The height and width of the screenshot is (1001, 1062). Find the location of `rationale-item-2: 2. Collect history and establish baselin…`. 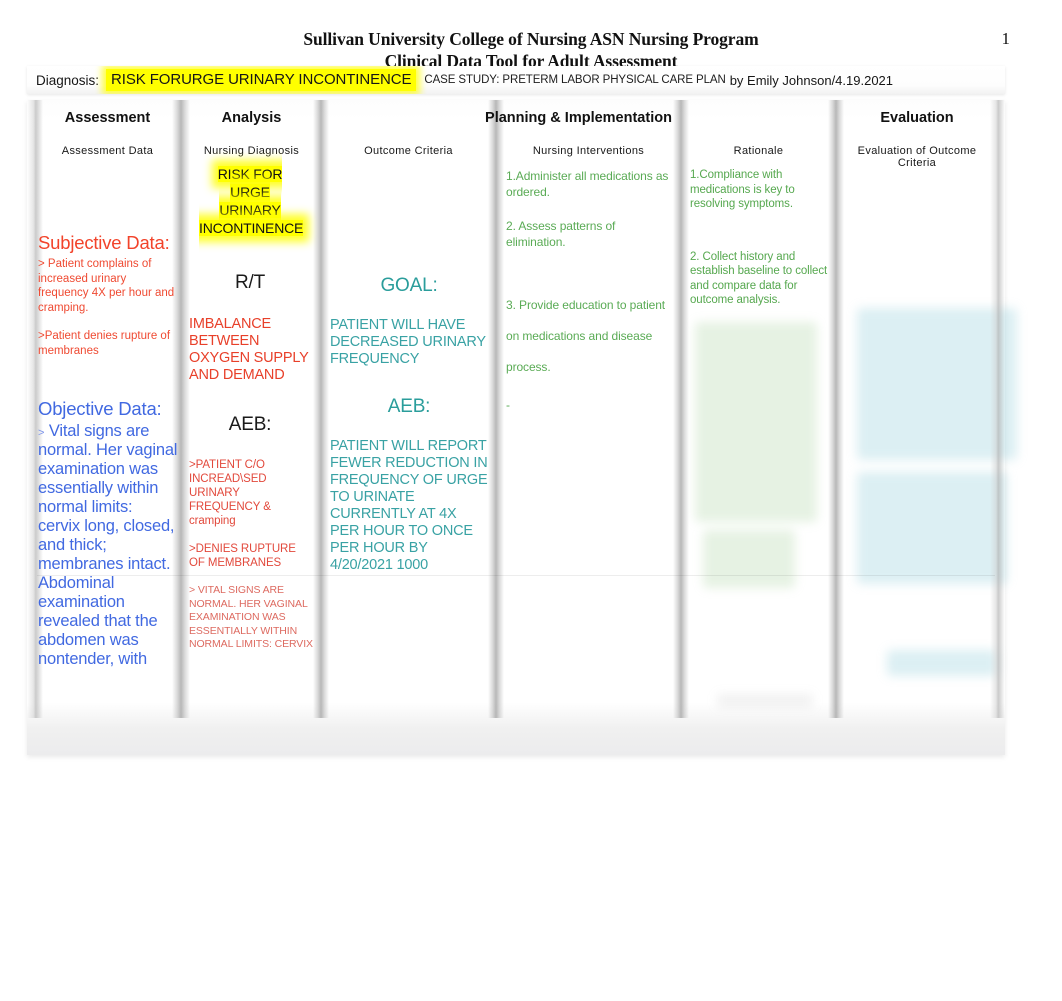

rationale-item-2: 2. Collect history and establish baselin… is located at coordinates (759, 278).